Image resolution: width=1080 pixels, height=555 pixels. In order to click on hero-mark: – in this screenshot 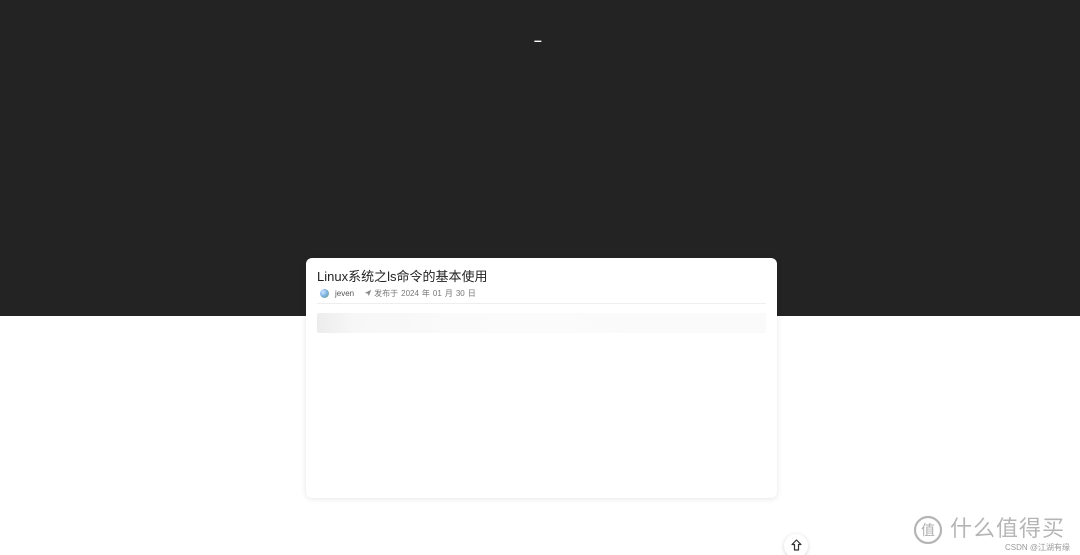, I will do `click(538, 40)`.